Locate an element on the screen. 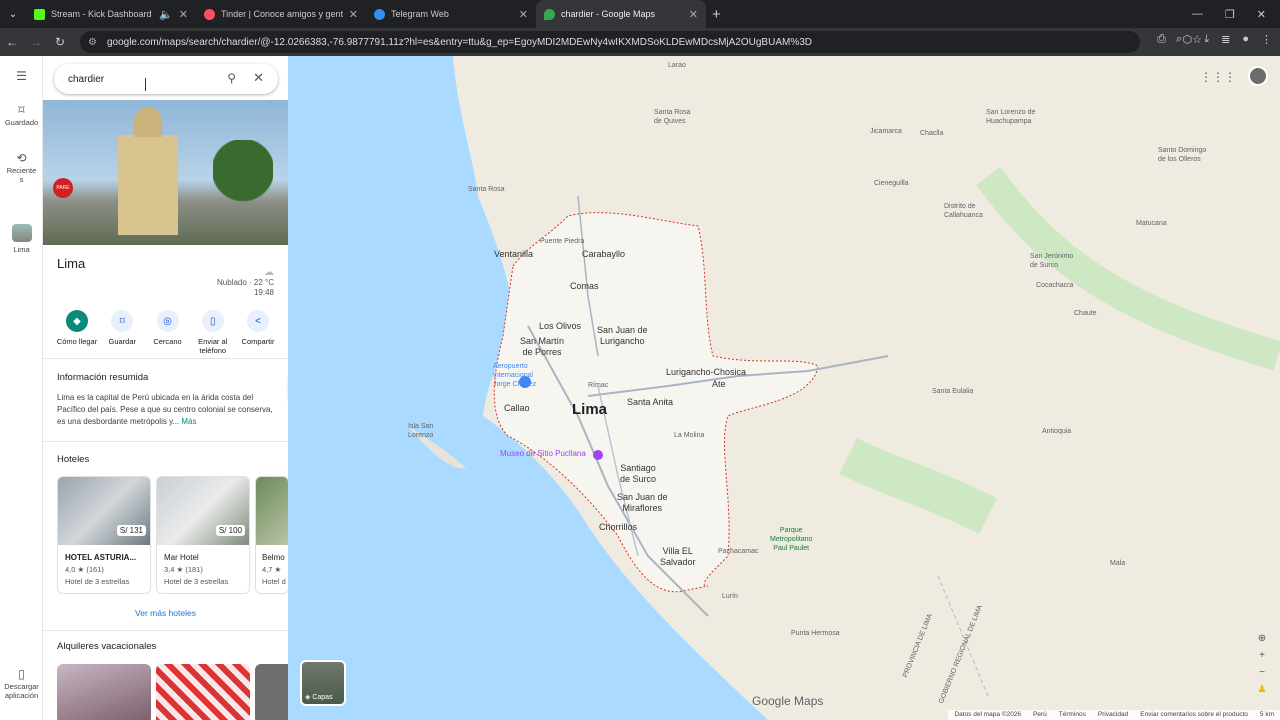 The height and width of the screenshot is (720, 1280). search-box: chardier ⚲ ✕ is located at coordinates (166, 79).